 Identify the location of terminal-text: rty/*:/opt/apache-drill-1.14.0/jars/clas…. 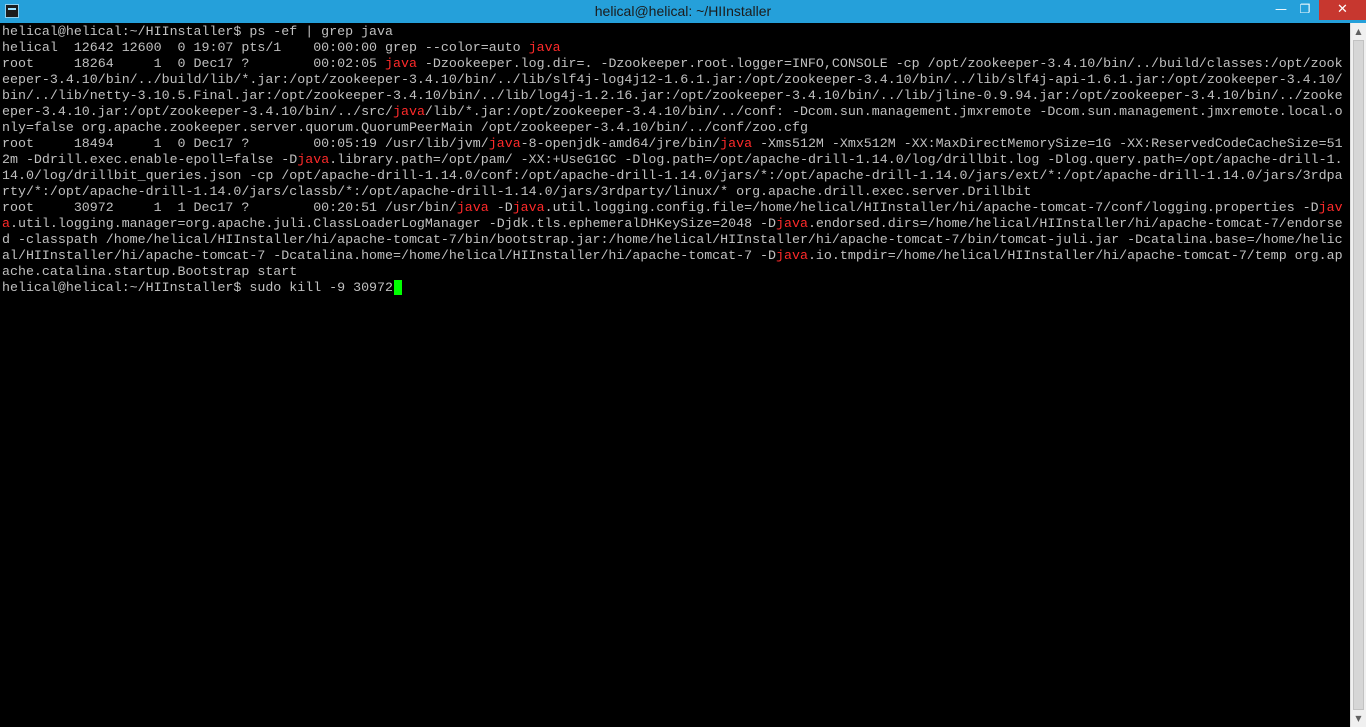
(517, 191).